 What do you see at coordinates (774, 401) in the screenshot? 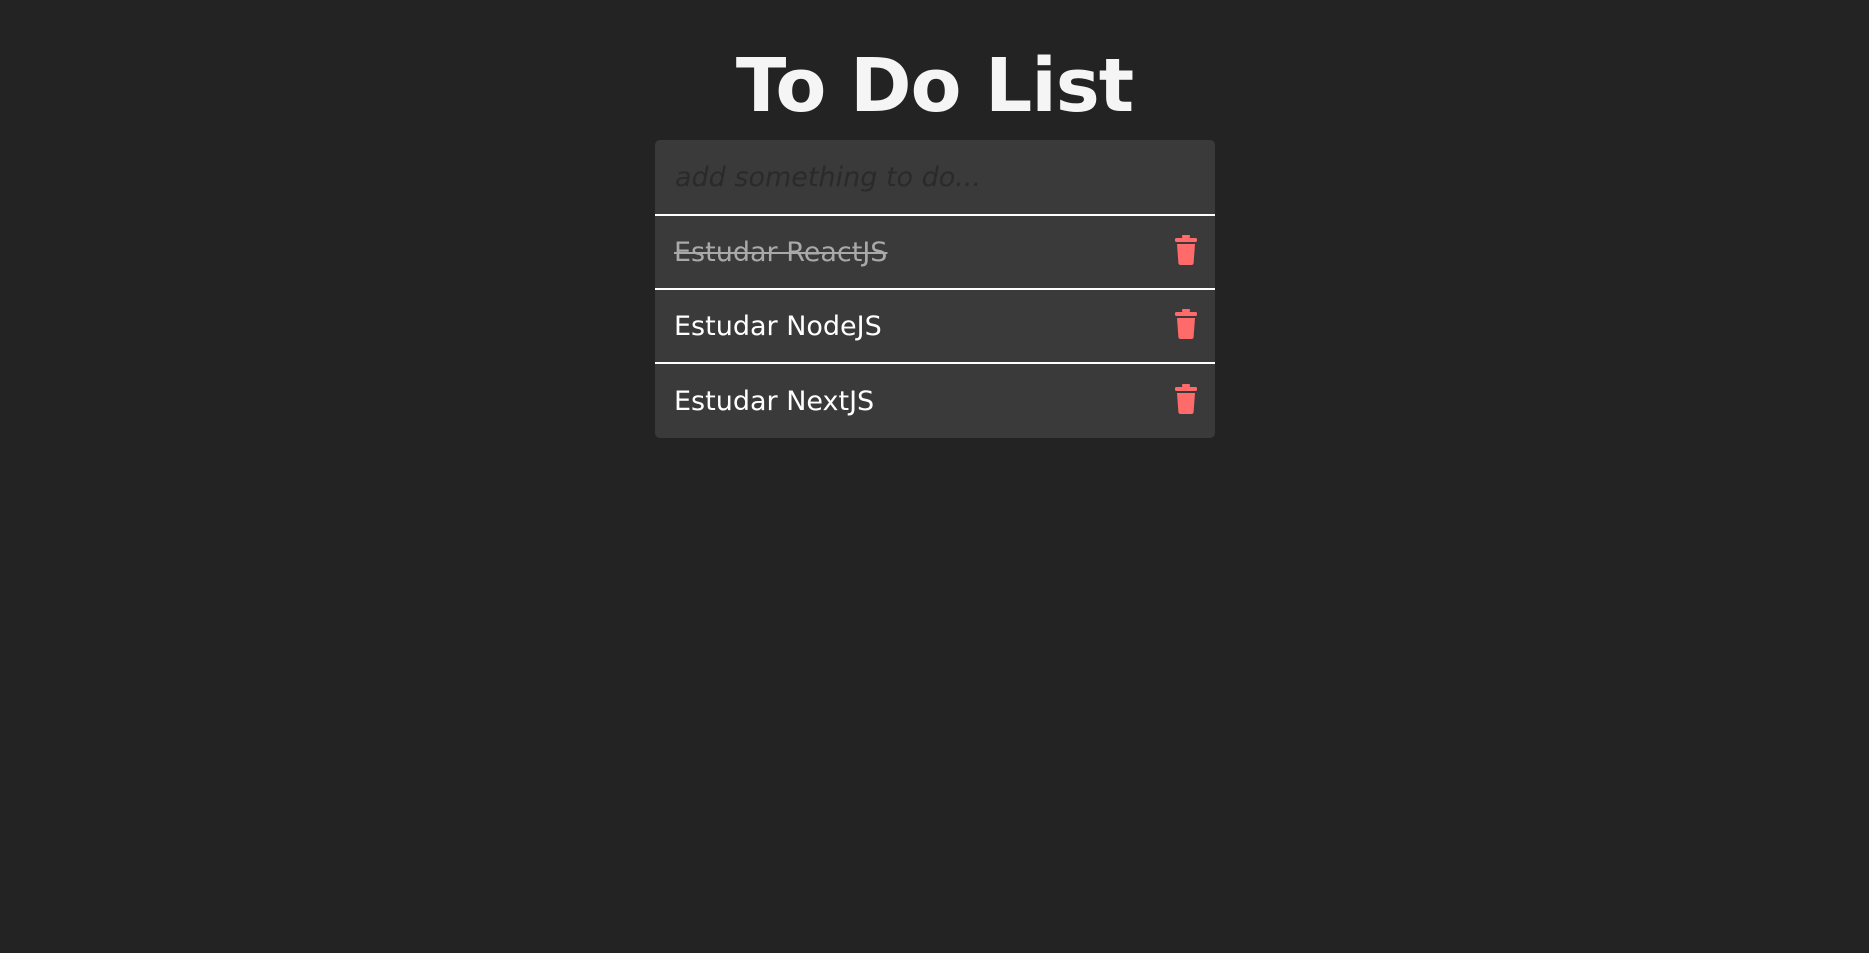
I see `todo-item-text: Estudar NextJS` at bounding box center [774, 401].